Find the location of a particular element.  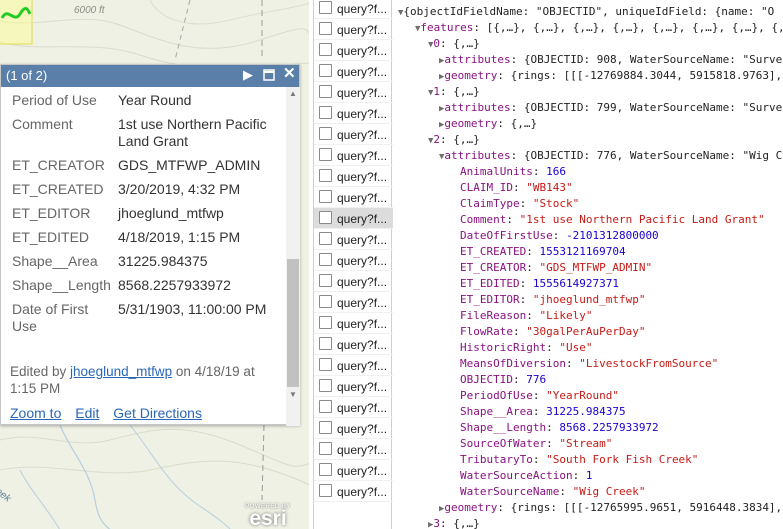

scroll-up-icon: ▲ is located at coordinates (293, 93).